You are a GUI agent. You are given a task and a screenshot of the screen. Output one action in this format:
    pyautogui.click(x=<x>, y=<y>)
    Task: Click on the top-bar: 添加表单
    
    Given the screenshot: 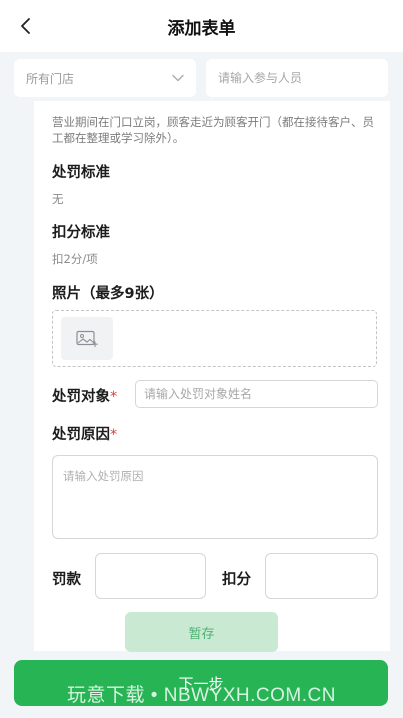 What is the action you would take?
    pyautogui.click(x=201, y=26)
    